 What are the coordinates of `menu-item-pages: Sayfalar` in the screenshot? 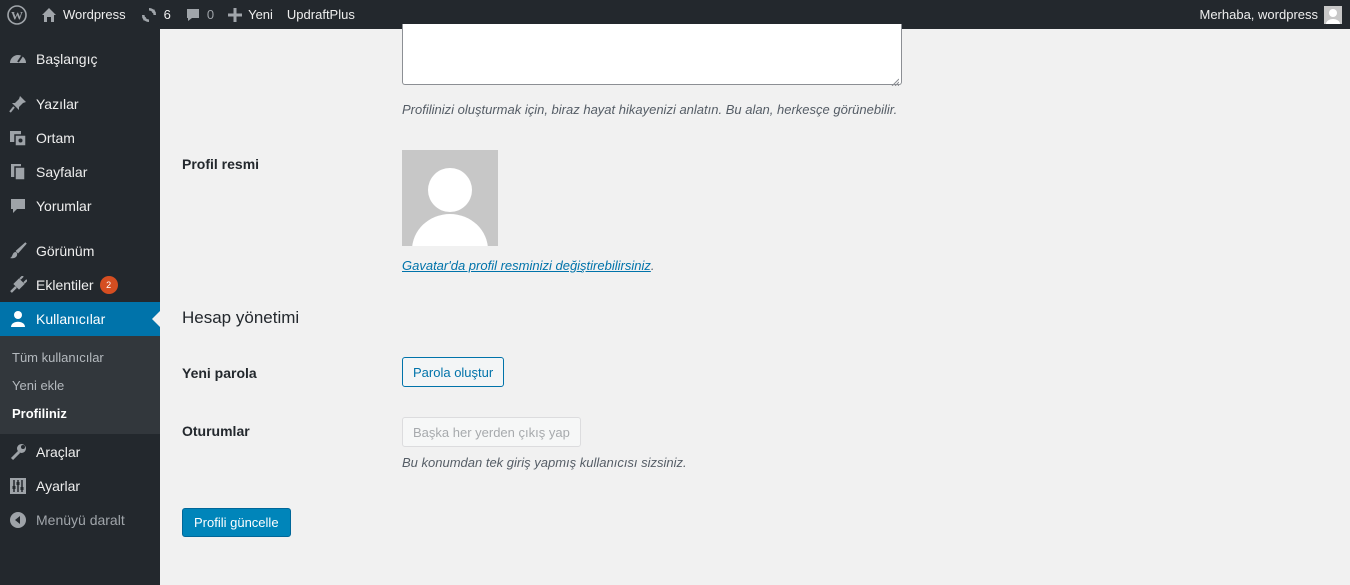 It's located at (80, 172).